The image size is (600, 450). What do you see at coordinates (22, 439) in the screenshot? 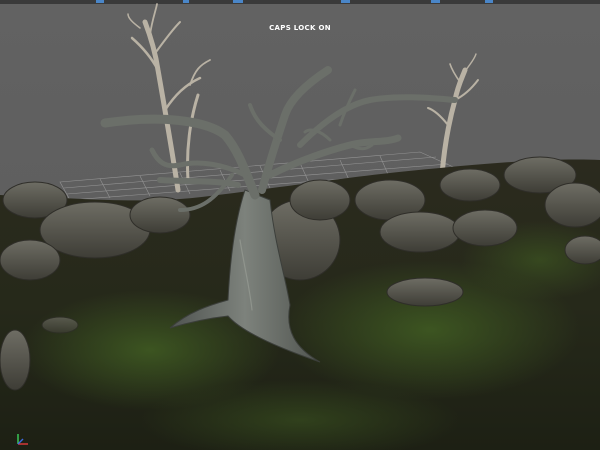
I see `axis-gizmo-icon` at bounding box center [22, 439].